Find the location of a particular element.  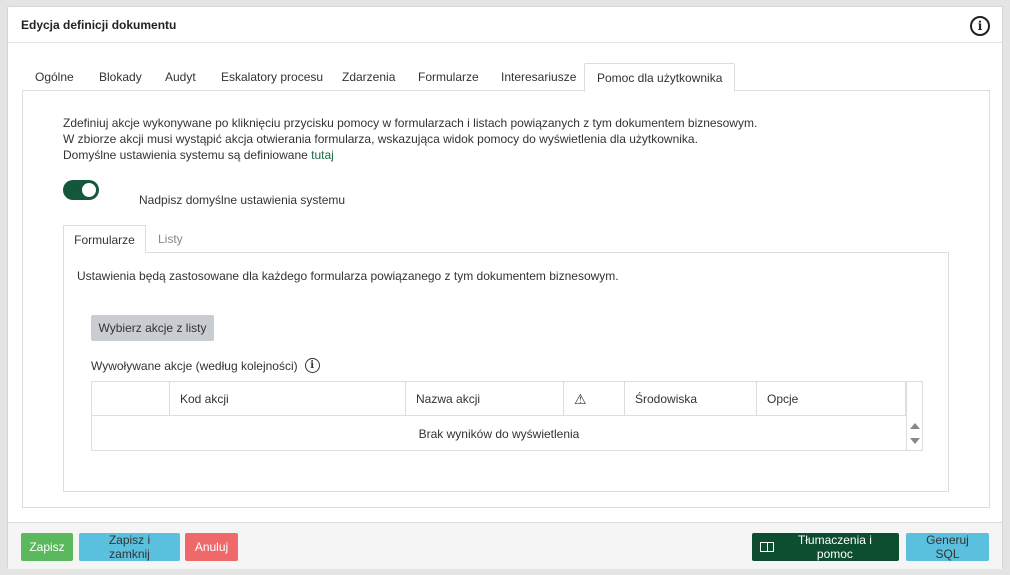

scroll-down-icon is located at coordinates (915, 441).